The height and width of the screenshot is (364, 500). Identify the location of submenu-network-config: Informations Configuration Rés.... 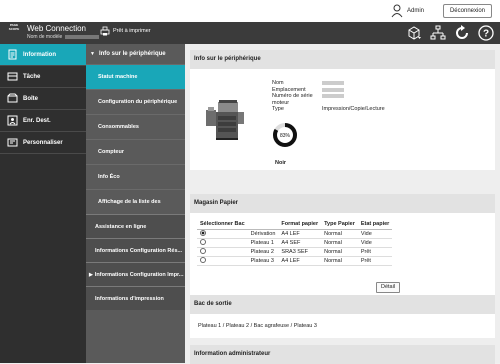
(135, 250).